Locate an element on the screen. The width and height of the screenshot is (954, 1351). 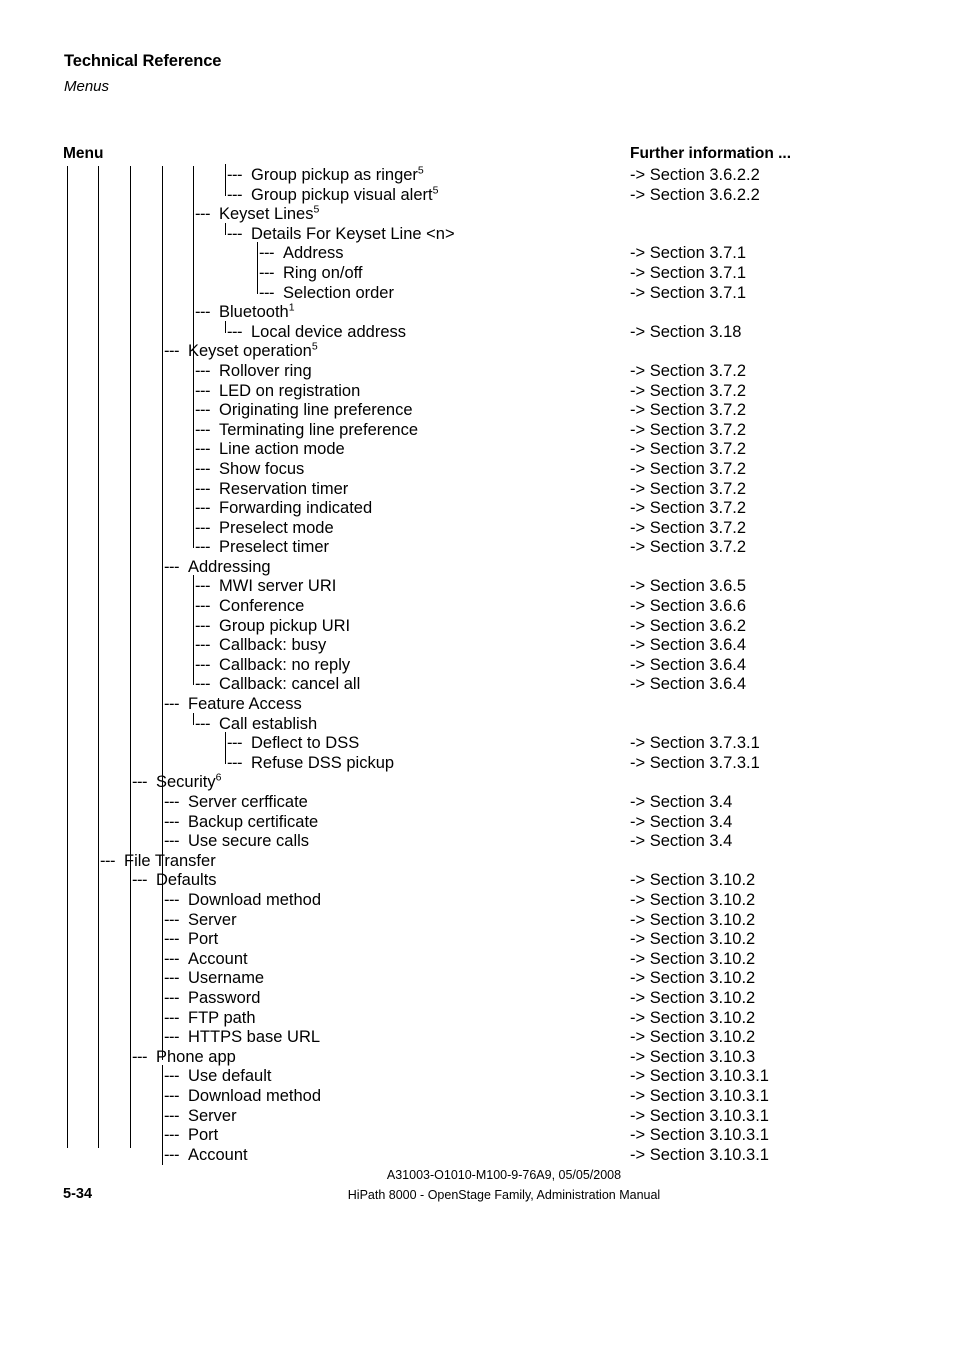
menu-item-label: HTTPS base URL is located at coordinates (254, 1037).